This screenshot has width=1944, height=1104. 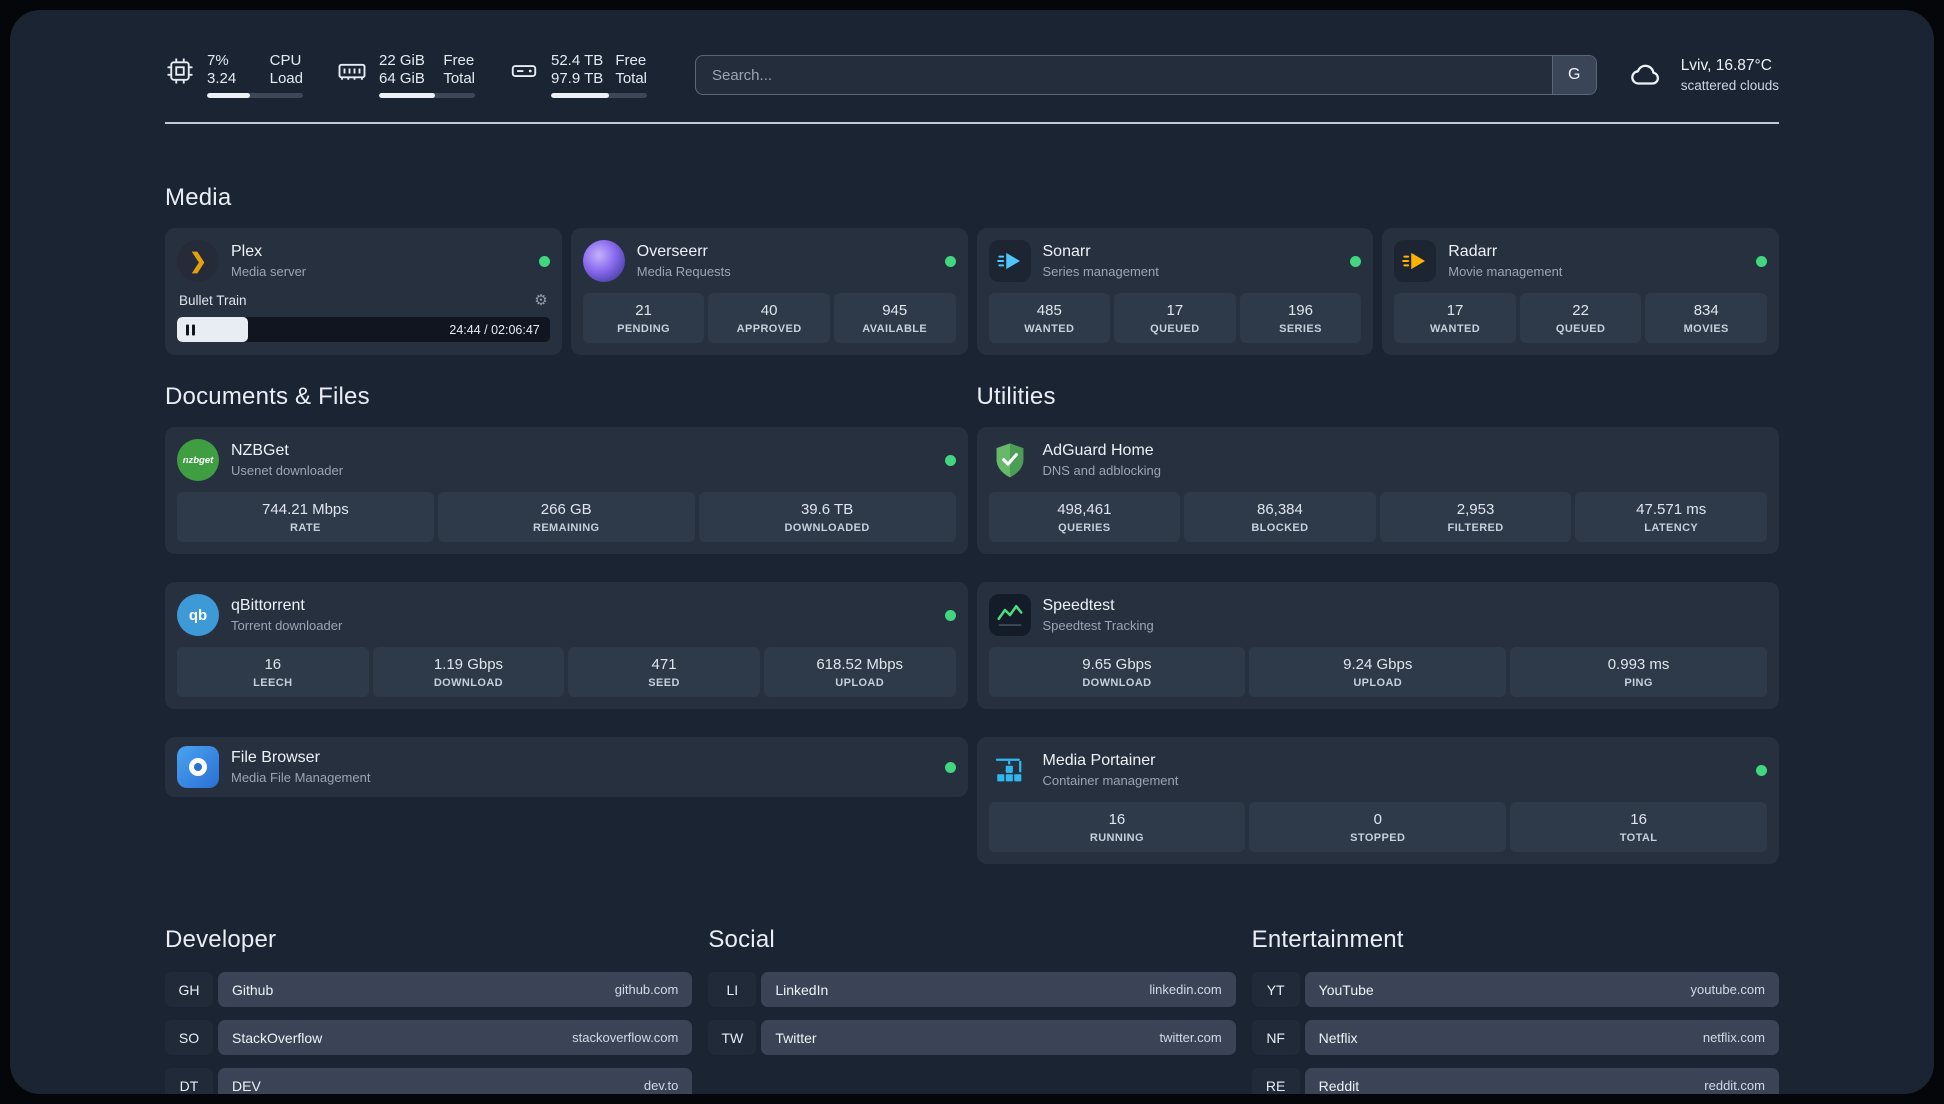 What do you see at coordinates (802, 989) in the screenshot?
I see `bookmark-name: LinkedIn` at bounding box center [802, 989].